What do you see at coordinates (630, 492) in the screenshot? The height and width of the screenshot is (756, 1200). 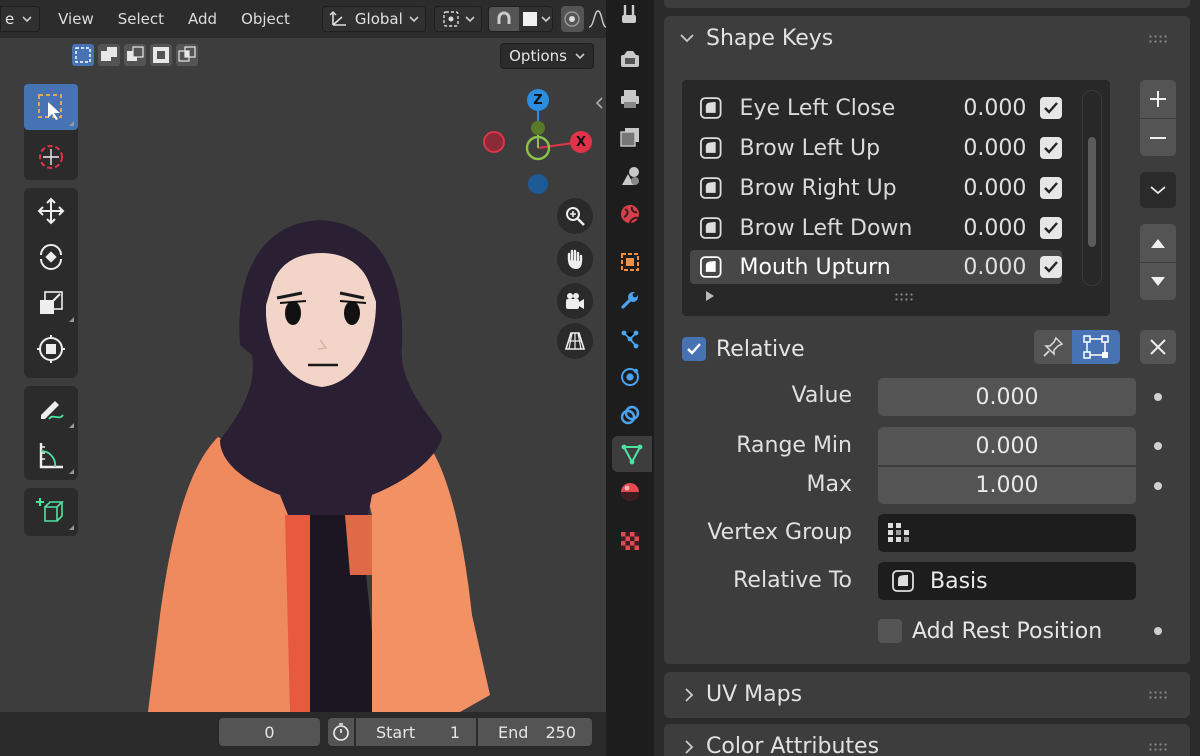 I see `tab-material` at bounding box center [630, 492].